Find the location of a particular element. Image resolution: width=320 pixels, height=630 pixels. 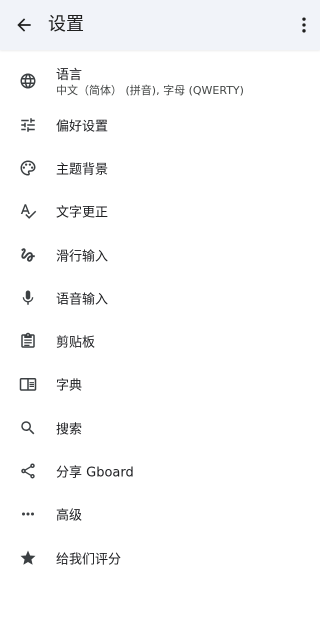

settings-item-label: 文字更正 is located at coordinates (82, 213).